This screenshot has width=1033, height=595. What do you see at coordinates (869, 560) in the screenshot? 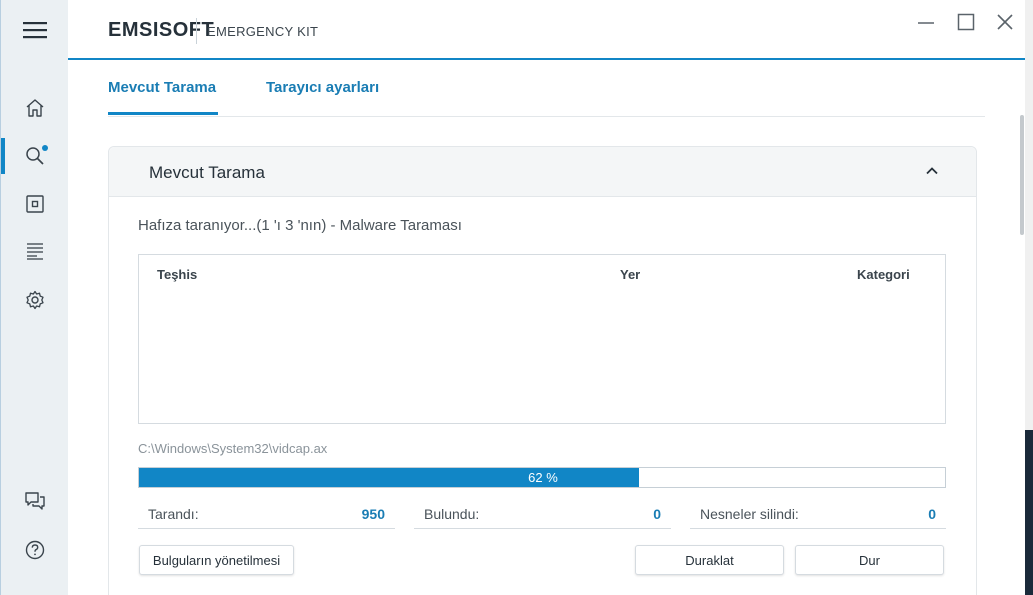
I see `stop-button: Dur` at bounding box center [869, 560].